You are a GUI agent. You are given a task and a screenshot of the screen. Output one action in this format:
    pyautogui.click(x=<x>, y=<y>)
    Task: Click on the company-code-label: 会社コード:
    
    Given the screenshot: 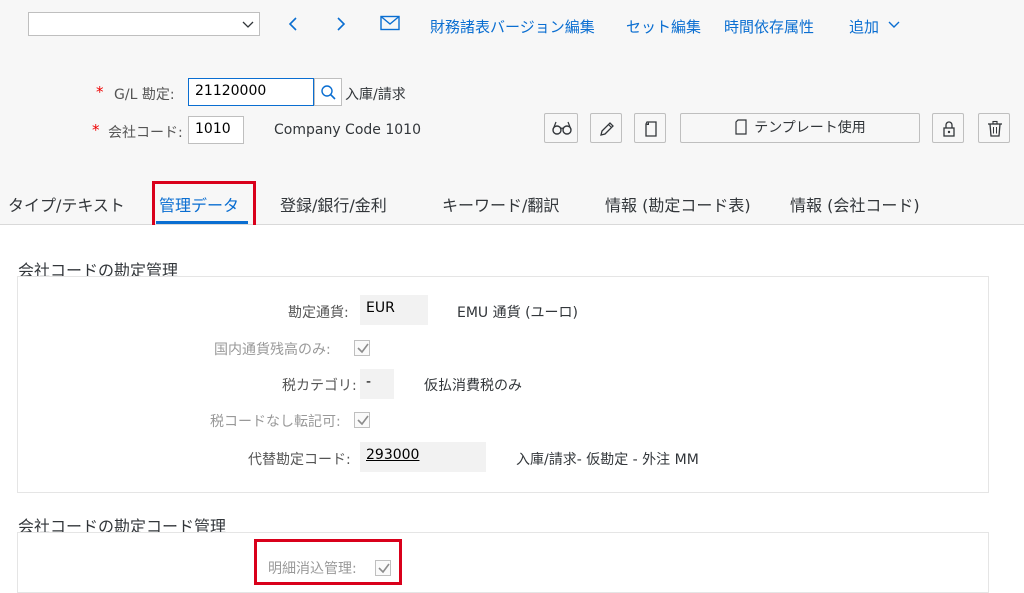 What is the action you would take?
    pyautogui.click(x=145, y=133)
    